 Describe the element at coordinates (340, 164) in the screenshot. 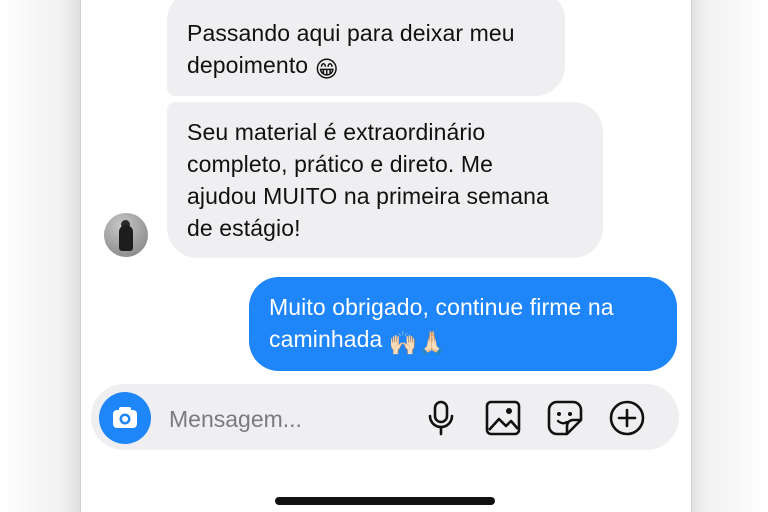

I see `message-line: completo, prático e direto. Me` at that location.